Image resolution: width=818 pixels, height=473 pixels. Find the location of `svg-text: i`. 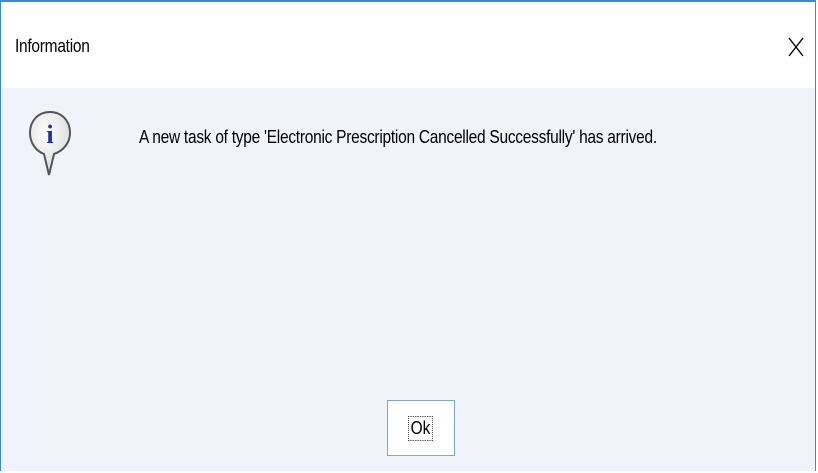

svg-text: i is located at coordinates (49, 134).